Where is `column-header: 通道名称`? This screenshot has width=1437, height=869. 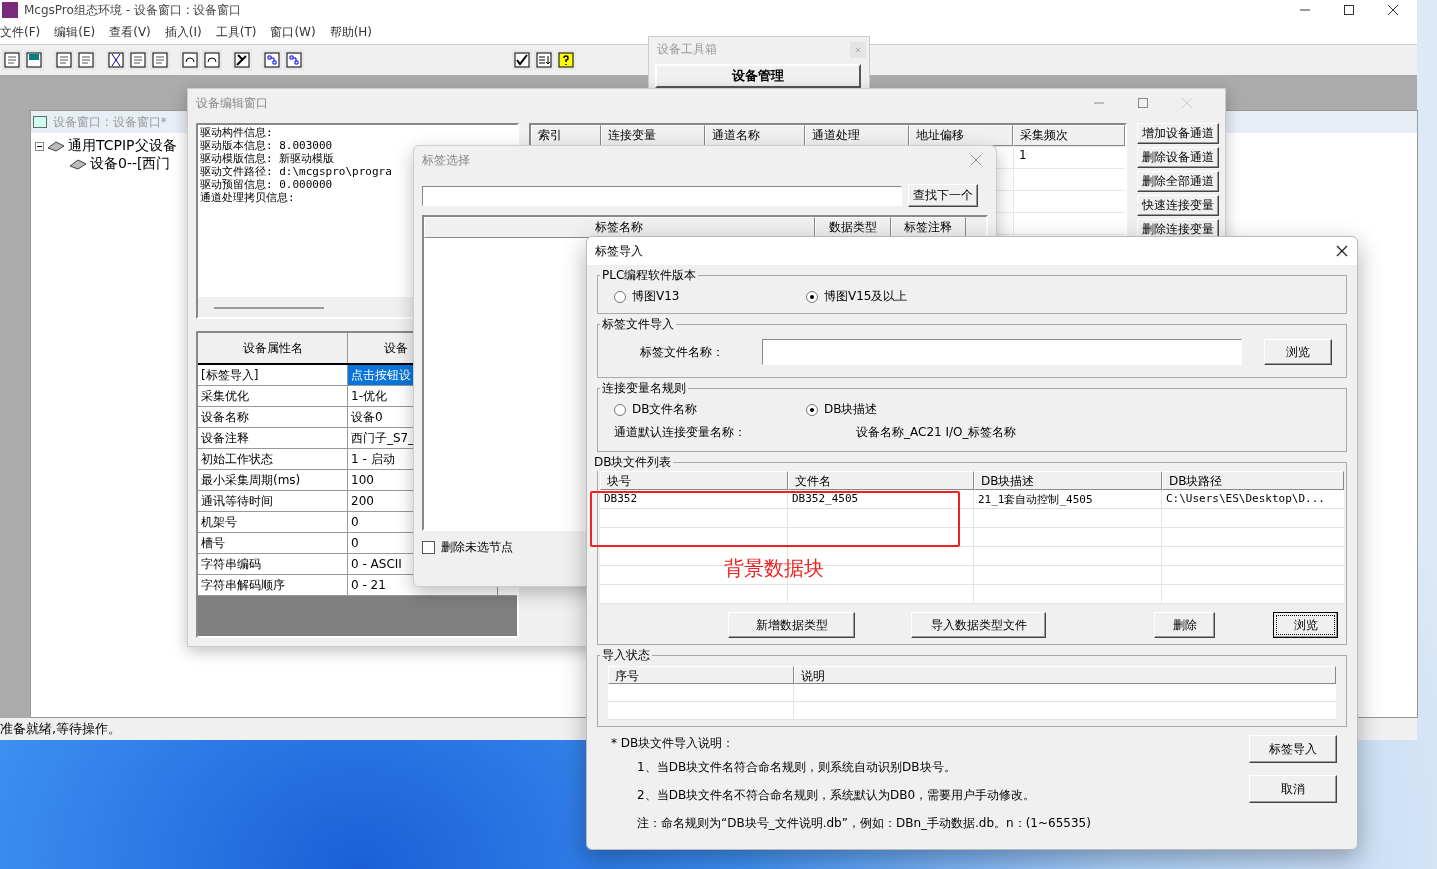
column-header: 通道名称 is located at coordinates (755, 135).